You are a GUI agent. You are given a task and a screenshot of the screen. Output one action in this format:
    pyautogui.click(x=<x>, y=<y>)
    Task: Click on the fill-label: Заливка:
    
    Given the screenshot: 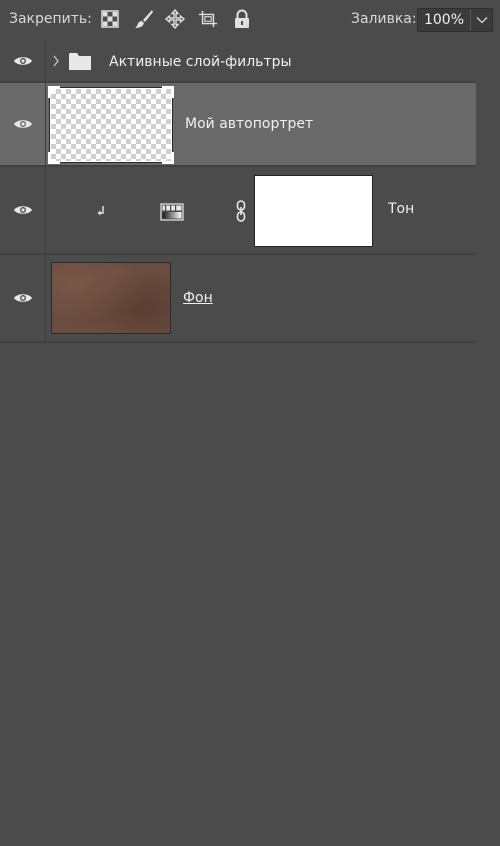 What is the action you would take?
    pyautogui.click(x=384, y=19)
    